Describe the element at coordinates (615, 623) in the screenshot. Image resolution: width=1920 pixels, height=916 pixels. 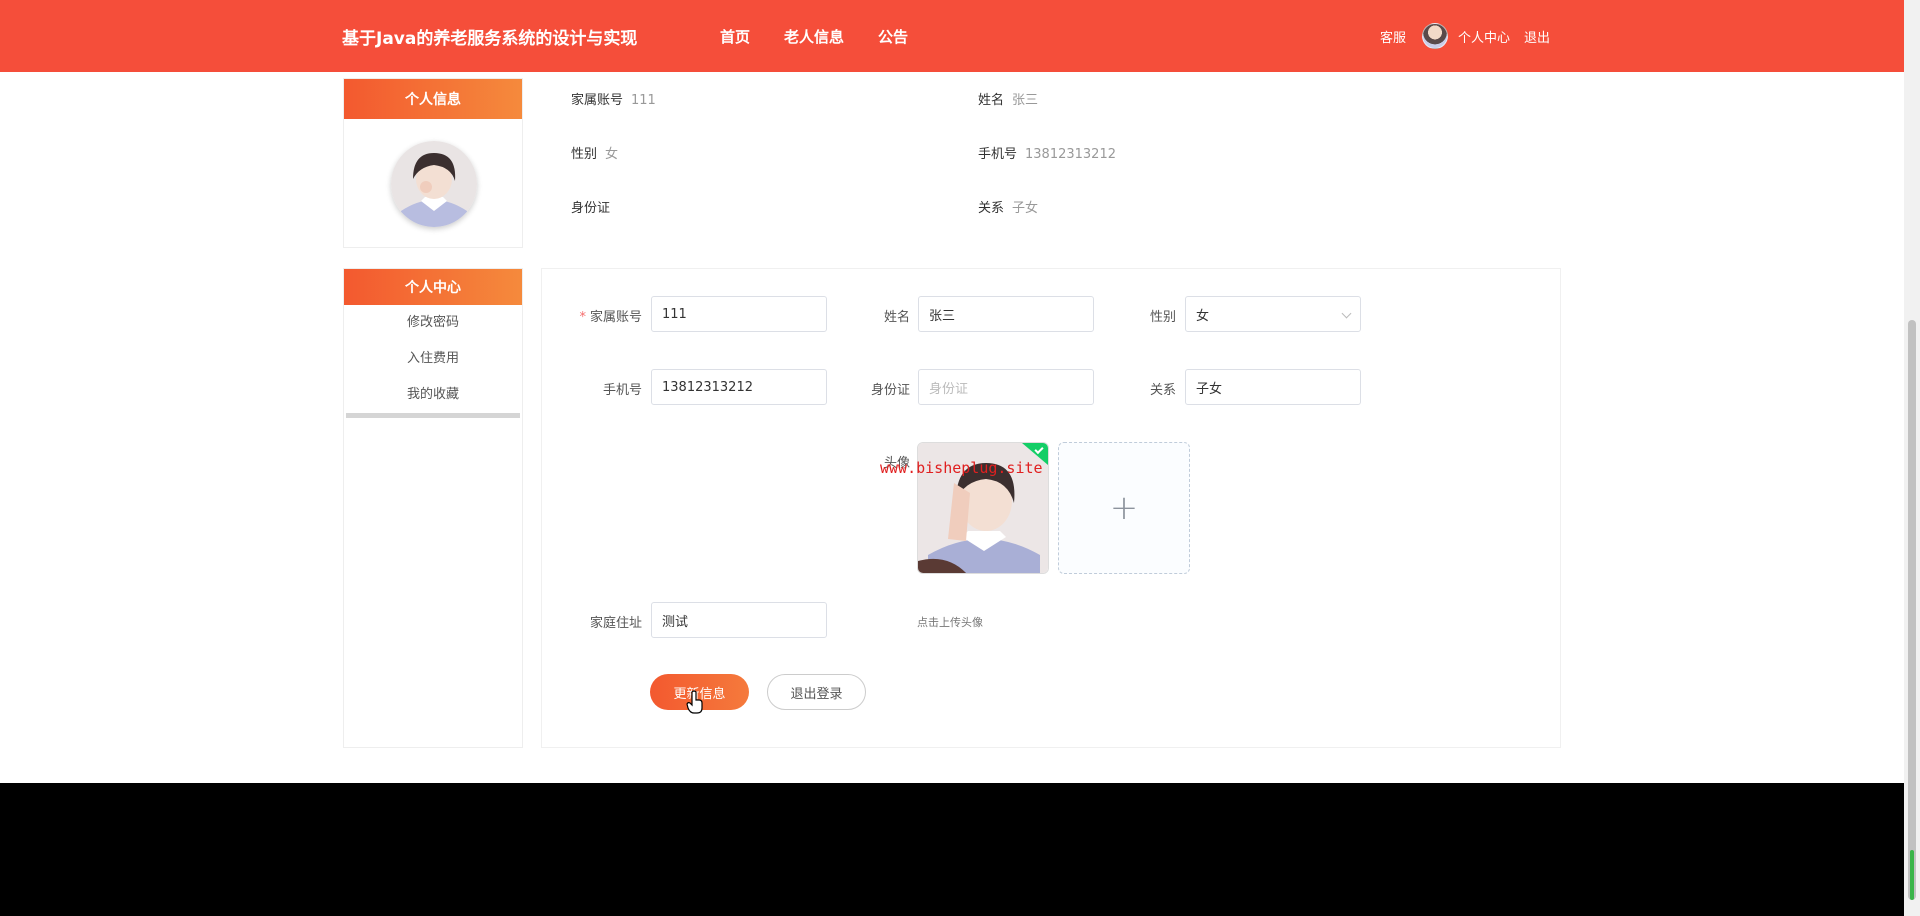
I see `form-address-label: 家庭住址` at that location.